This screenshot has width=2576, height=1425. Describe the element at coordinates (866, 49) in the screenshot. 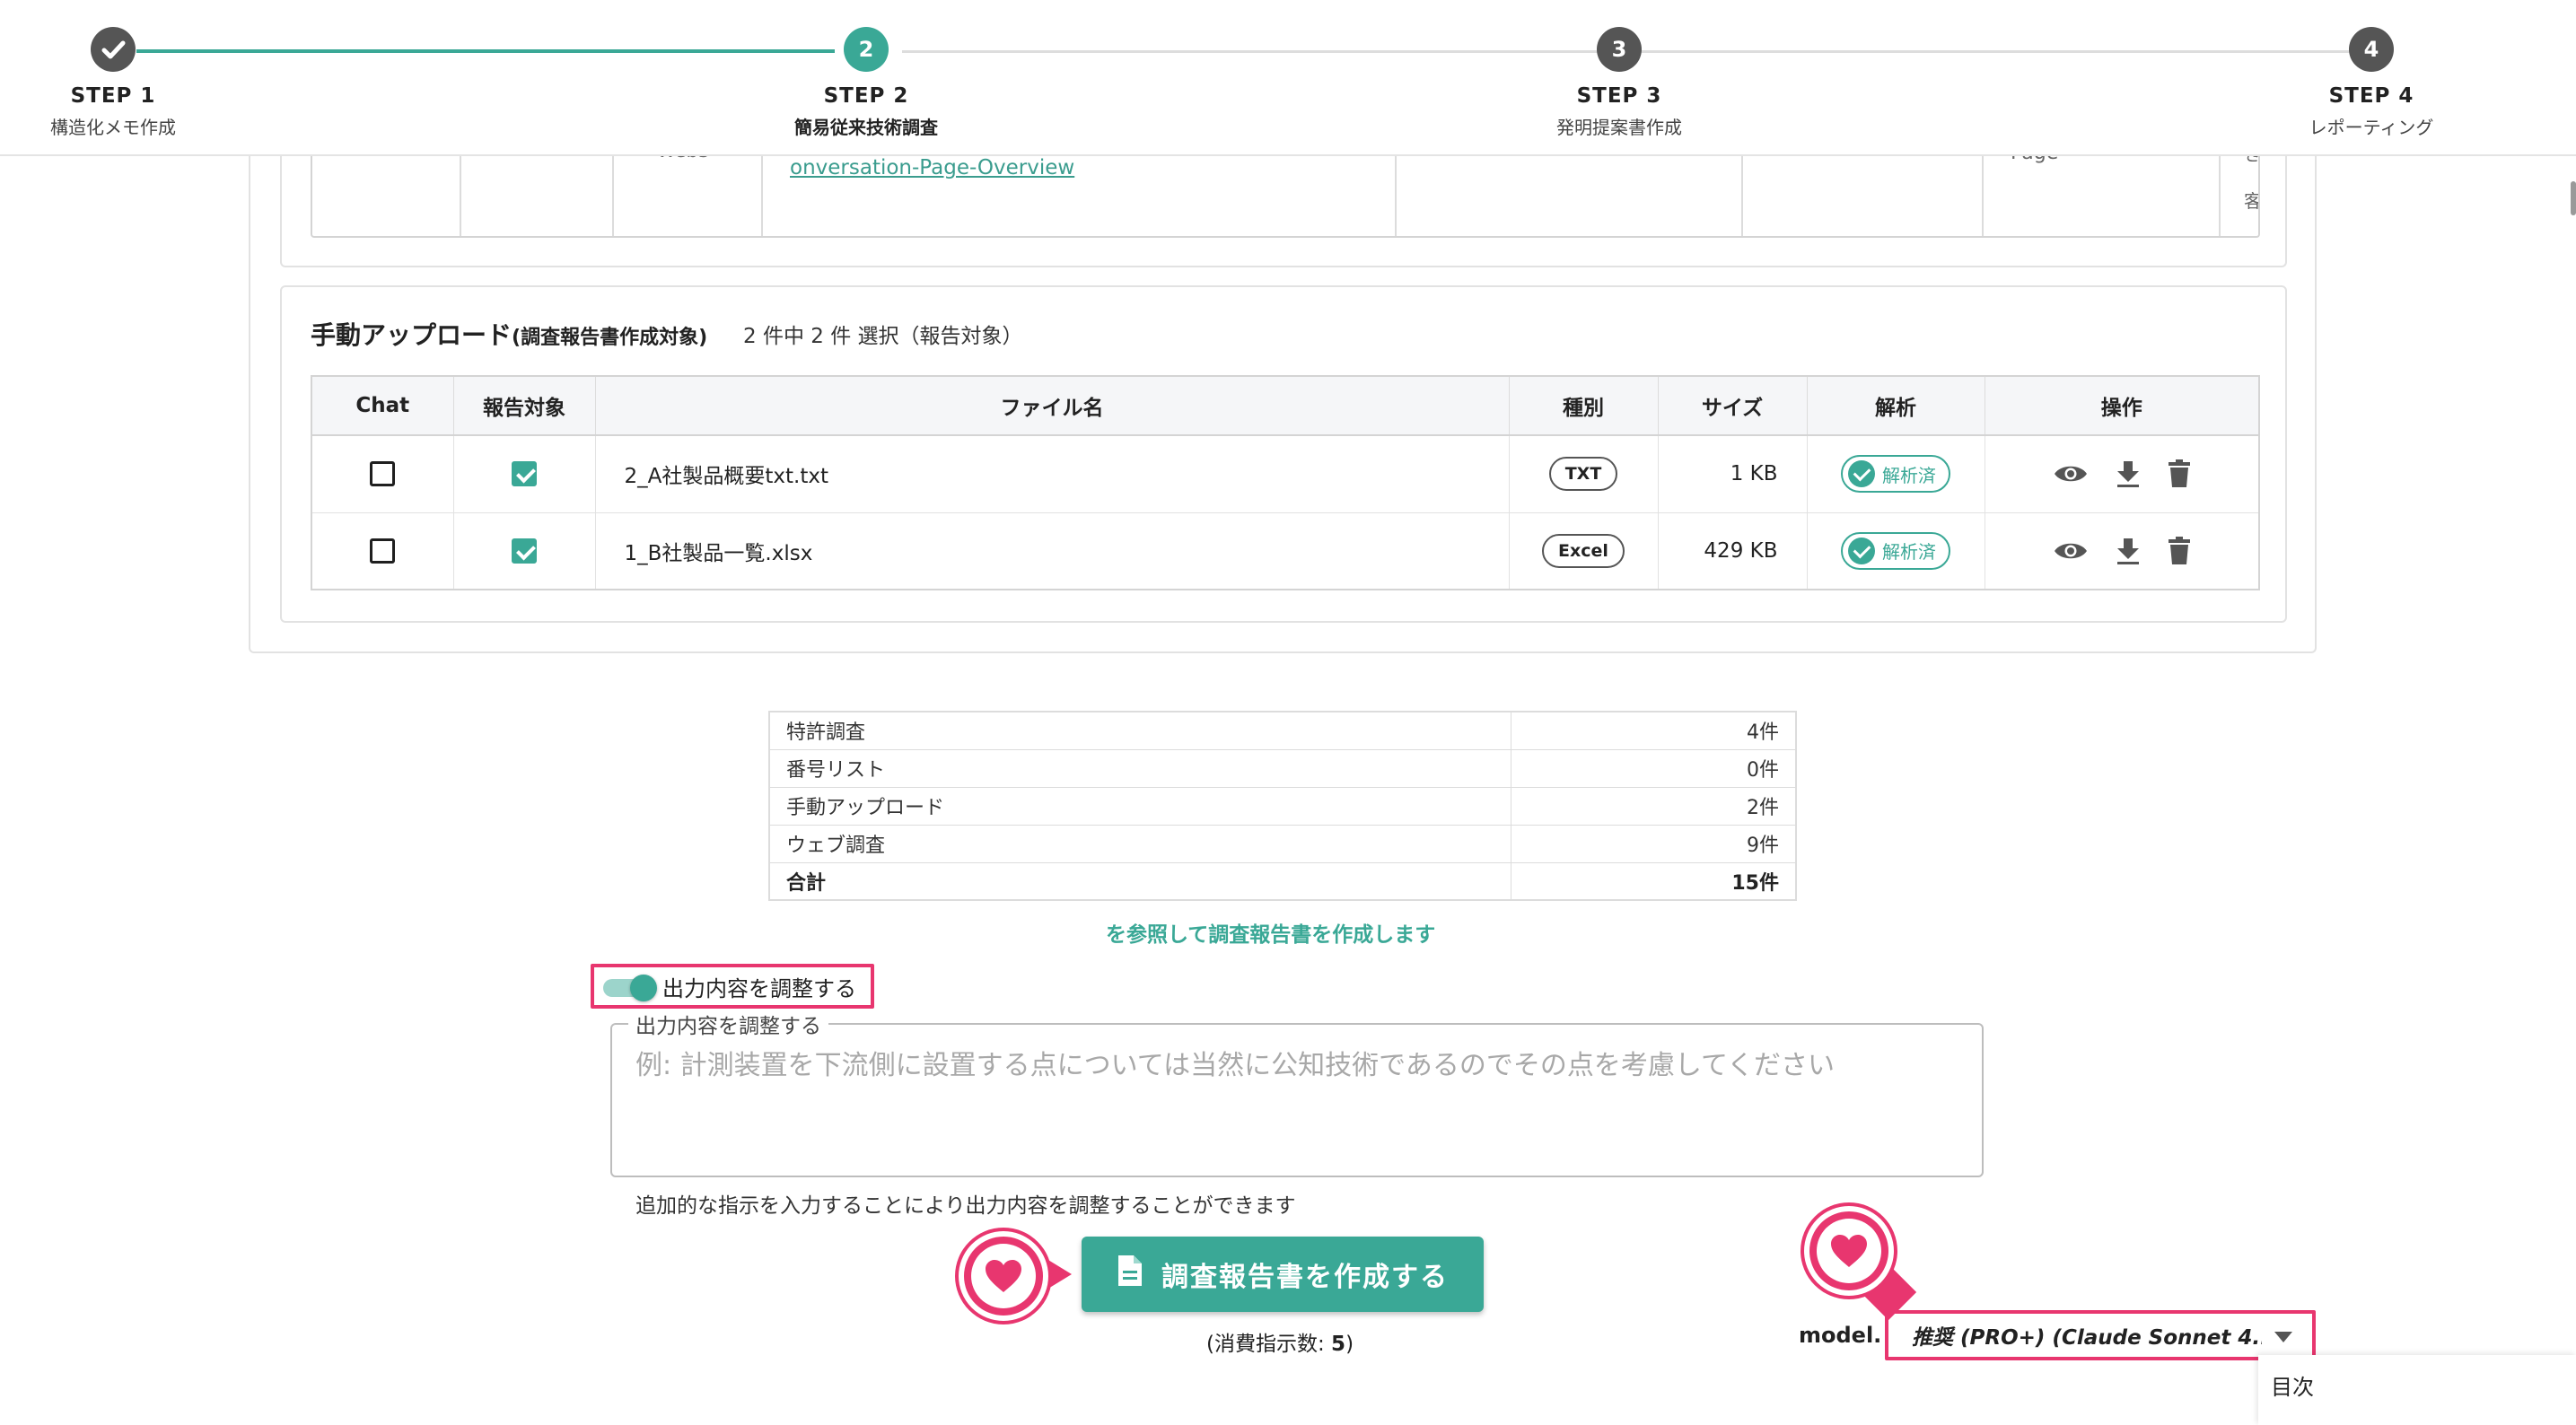

I see `step-2-number: 2` at that location.